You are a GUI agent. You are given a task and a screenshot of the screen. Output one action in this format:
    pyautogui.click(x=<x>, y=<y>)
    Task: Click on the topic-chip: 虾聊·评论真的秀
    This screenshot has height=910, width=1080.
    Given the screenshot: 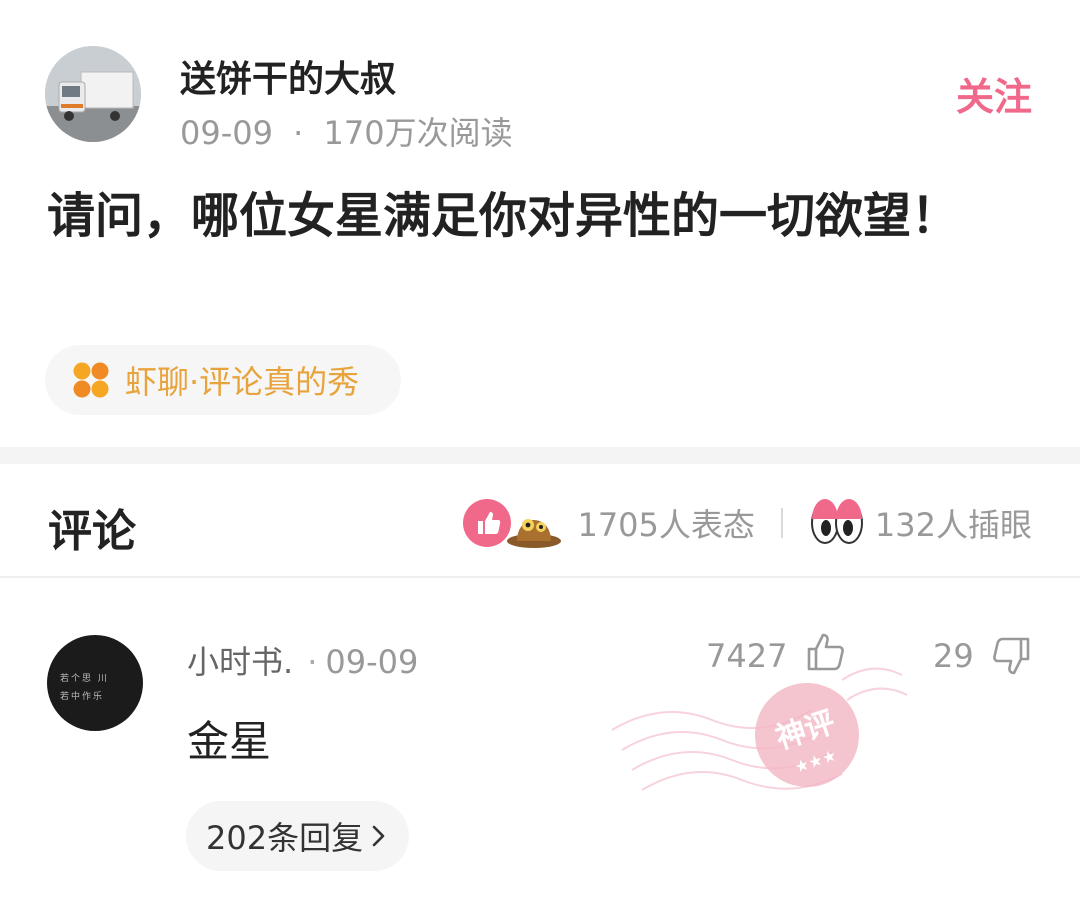 What is the action you would take?
    pyautogui.click(x=223, y=380)
    